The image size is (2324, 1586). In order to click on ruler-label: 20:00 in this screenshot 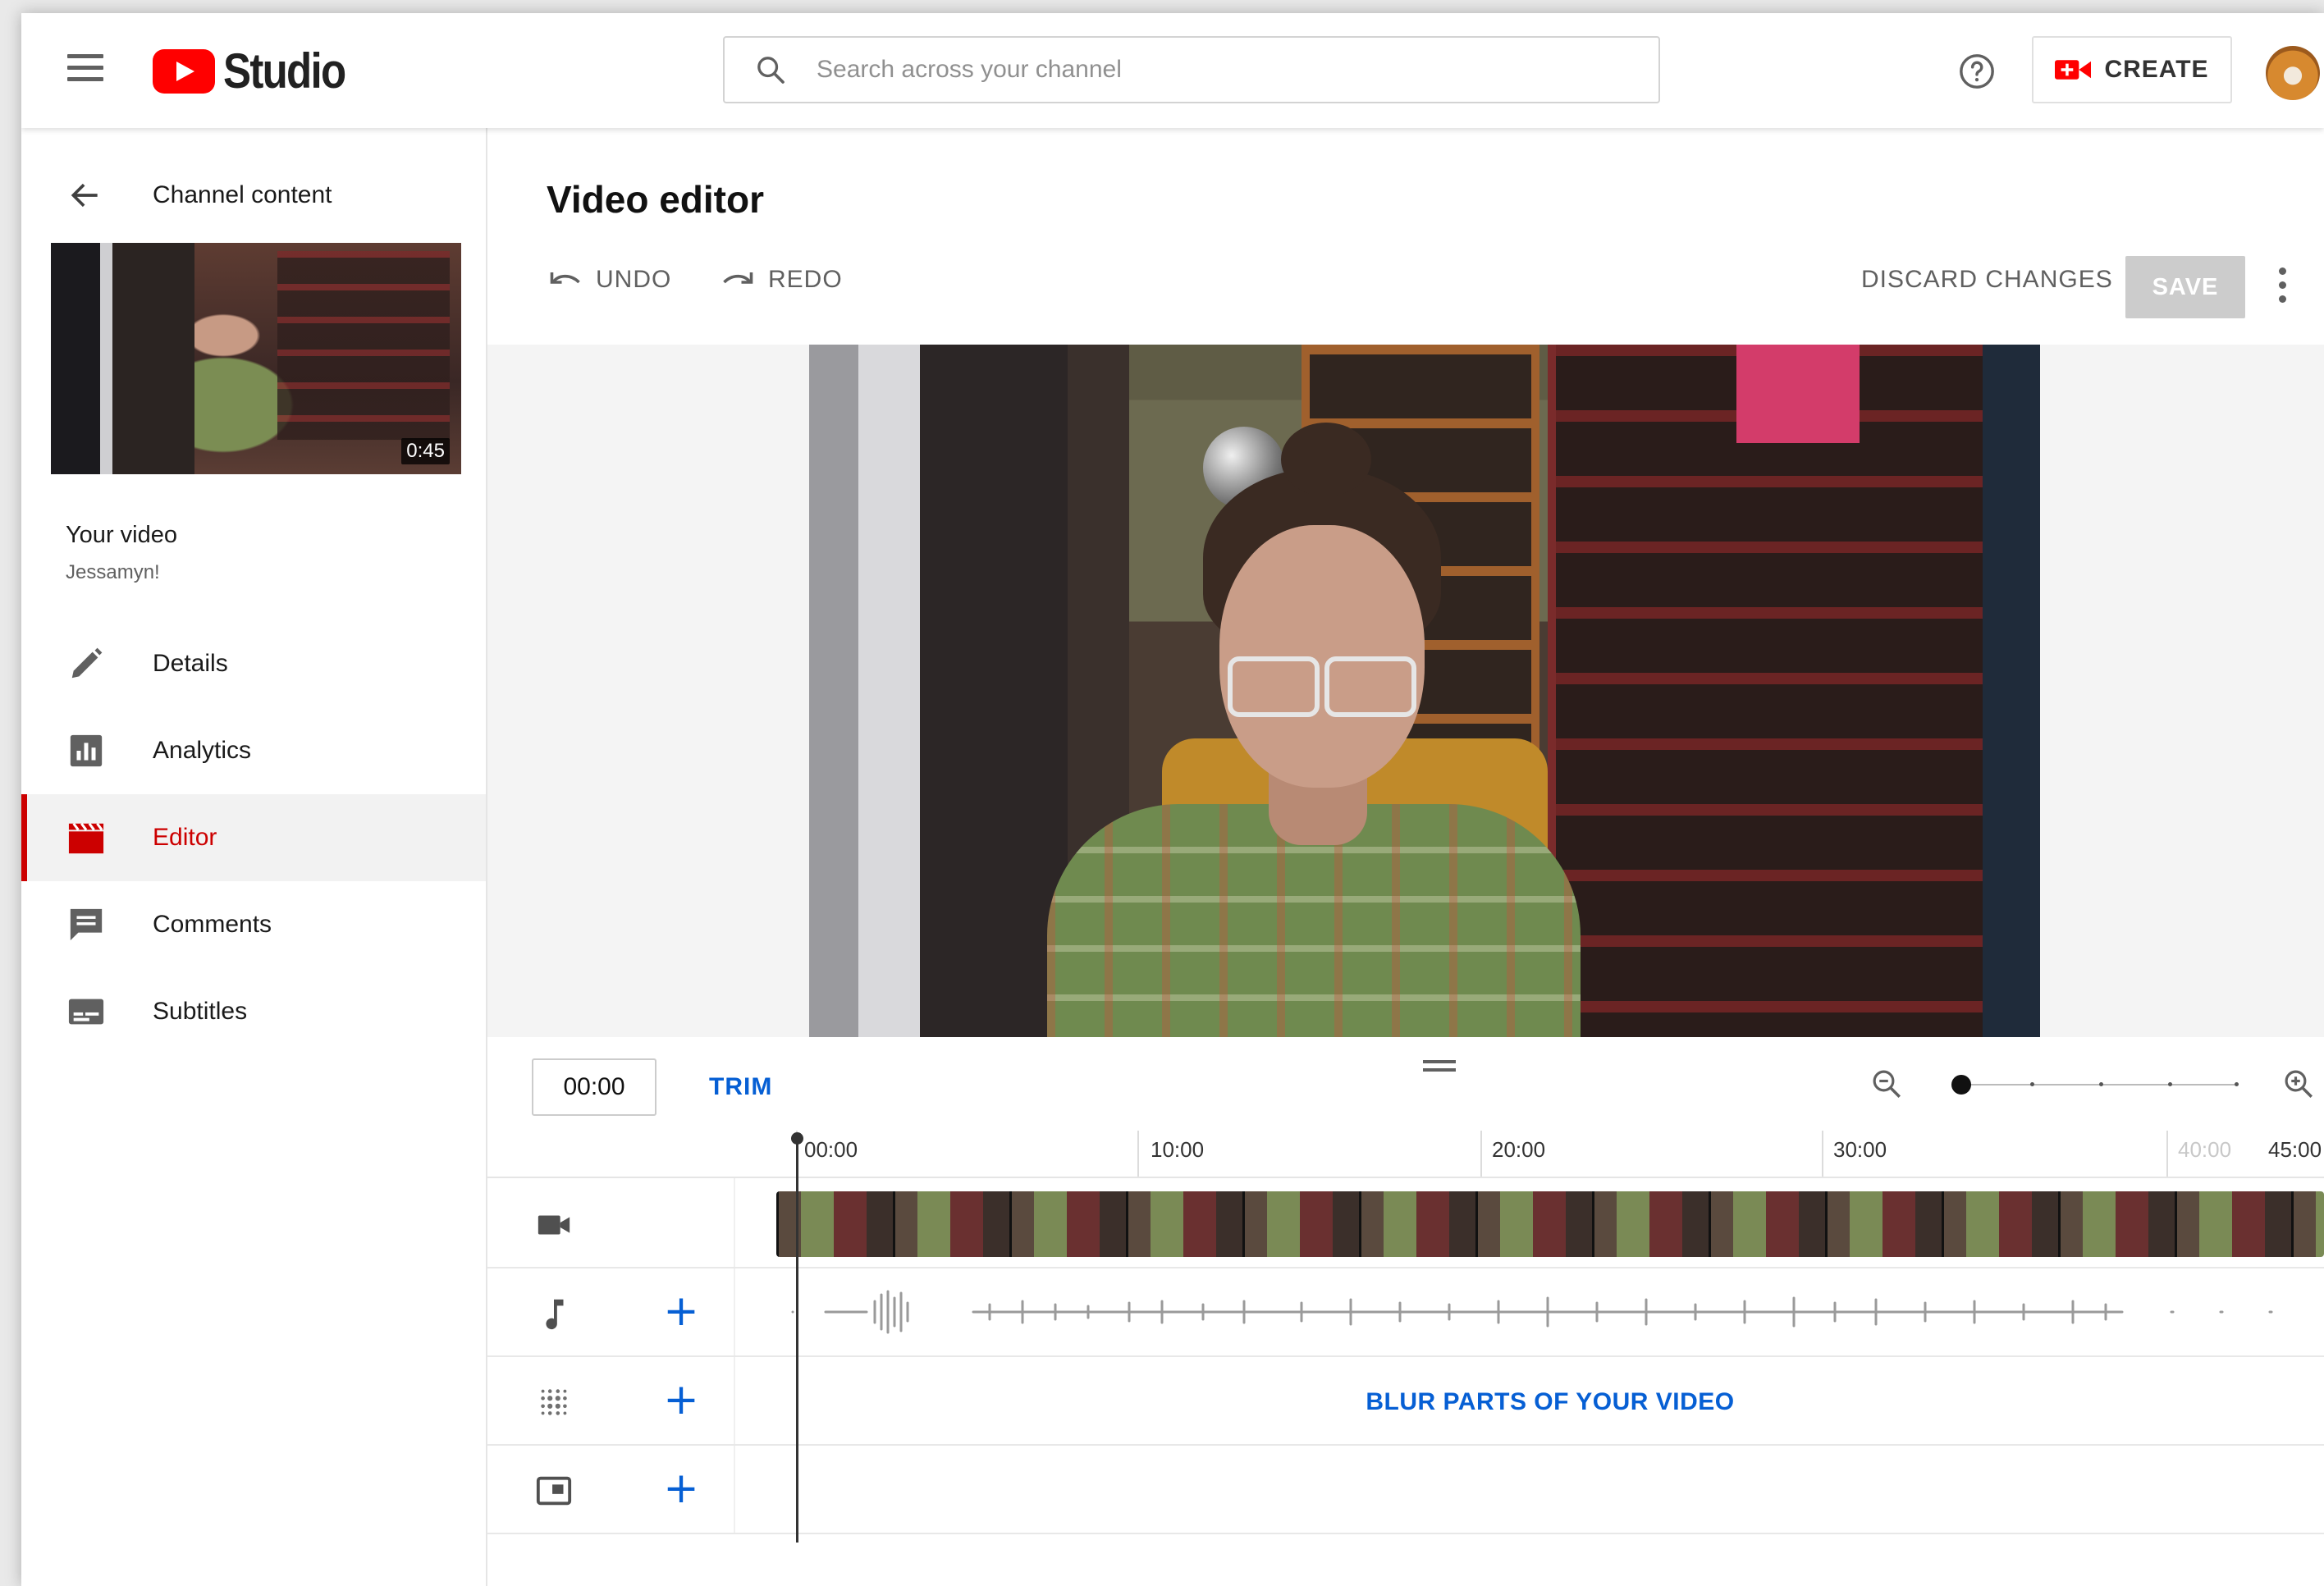, I will do `click(1519, 1150)`.